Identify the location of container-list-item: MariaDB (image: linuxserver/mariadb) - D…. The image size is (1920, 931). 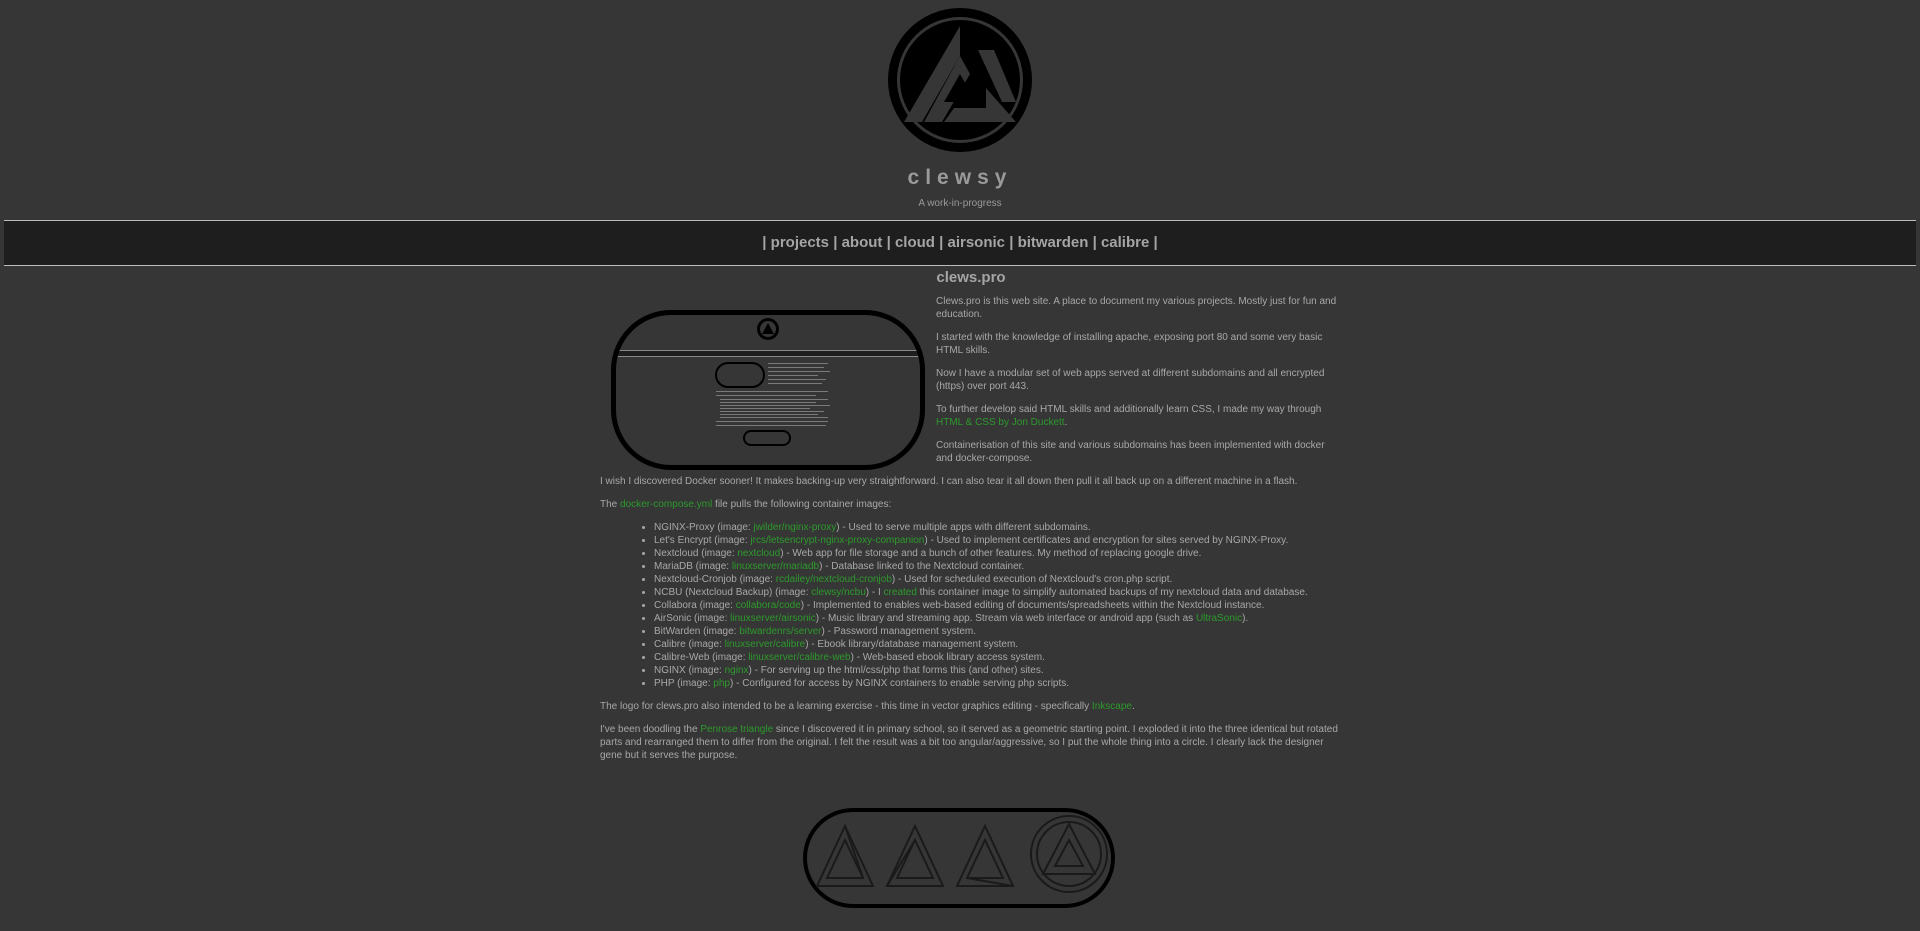
(998, 566).